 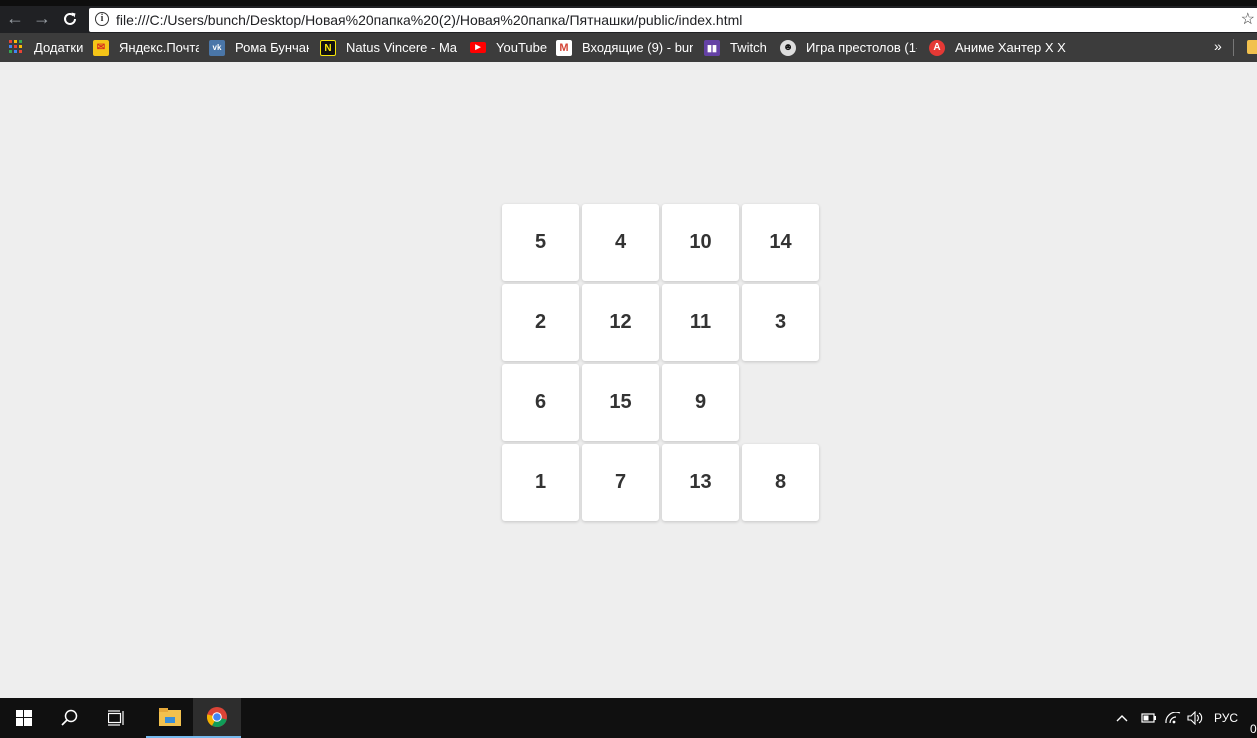 What do you see at coordinates (15, 19) in the screenshot?
I see `back-arrow-icon: ←` at bounding box center [15, 19].